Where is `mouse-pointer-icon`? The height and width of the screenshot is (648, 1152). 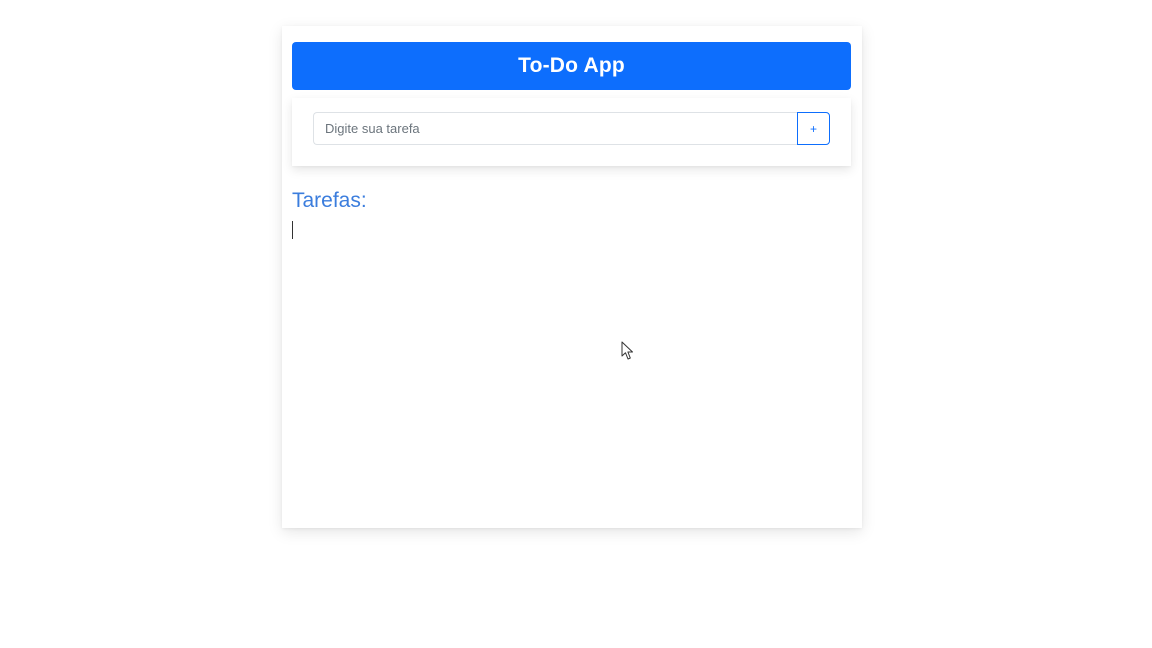 mouse-pointer-icon is located at coordinates (627, 350).